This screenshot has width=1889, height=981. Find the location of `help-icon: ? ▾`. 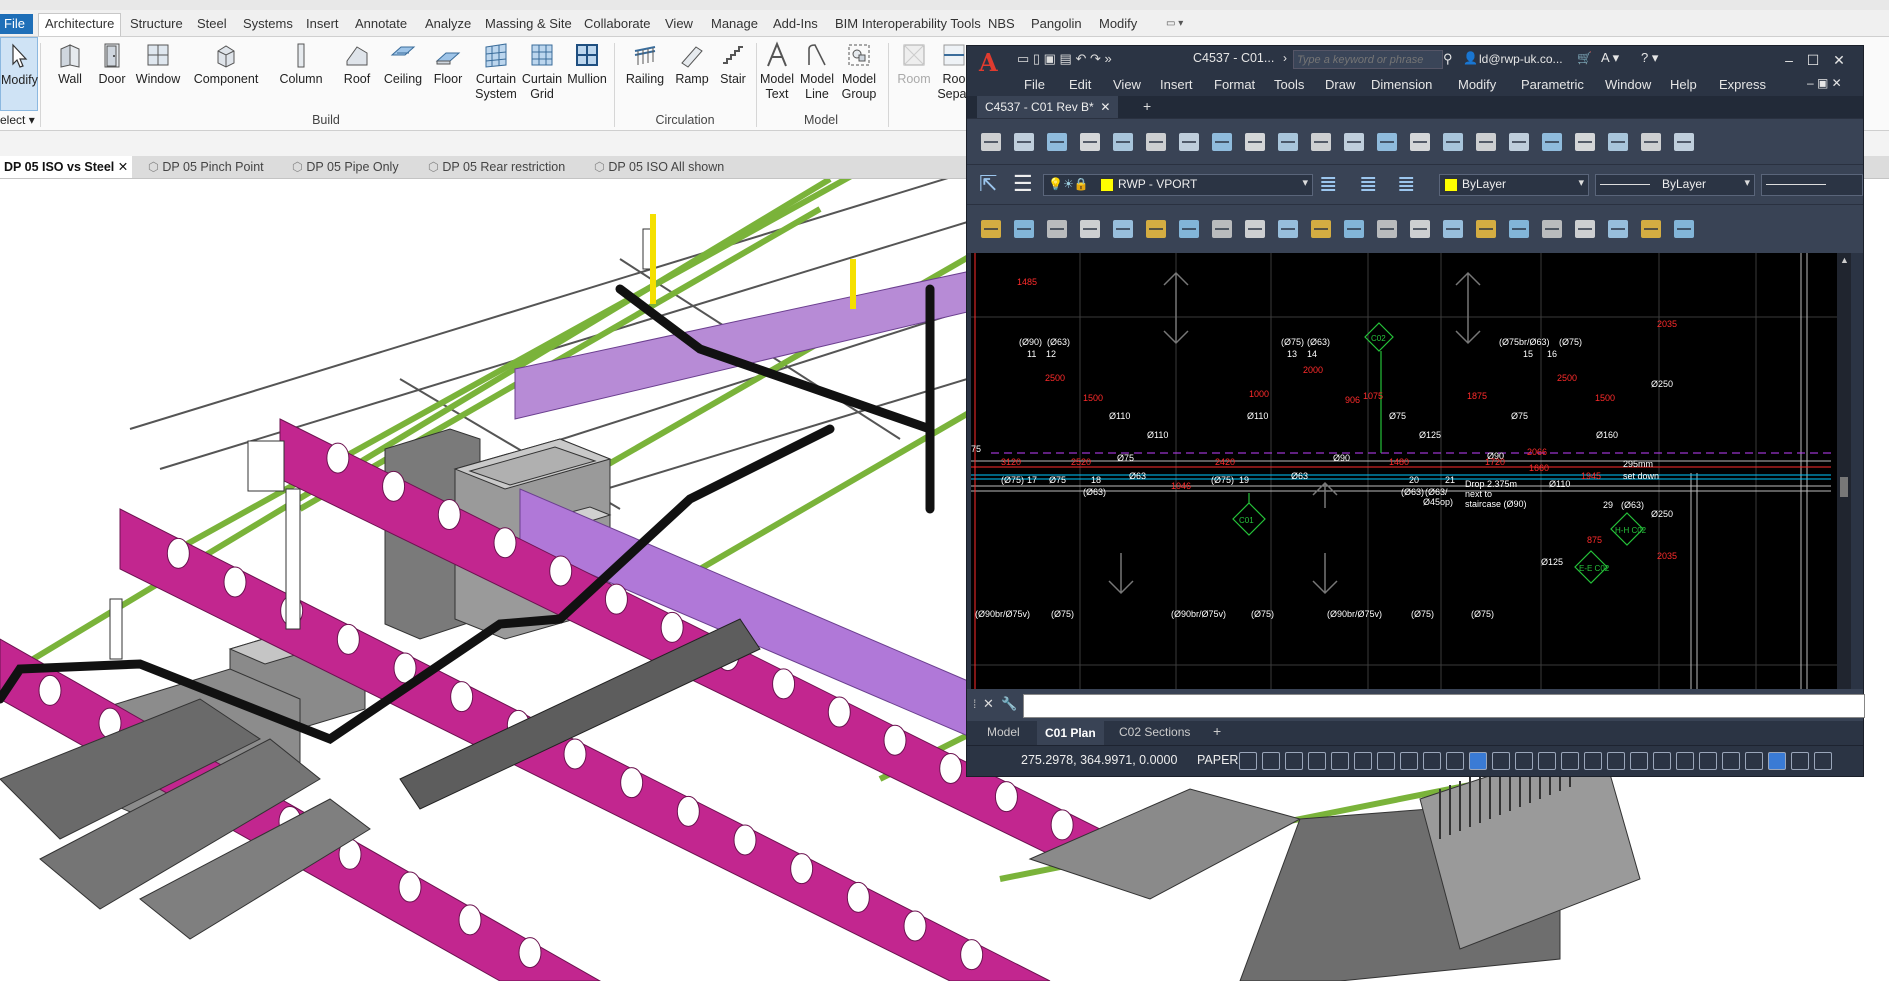

help-icon: ? ▾ is located at coordinates (1649, 58).